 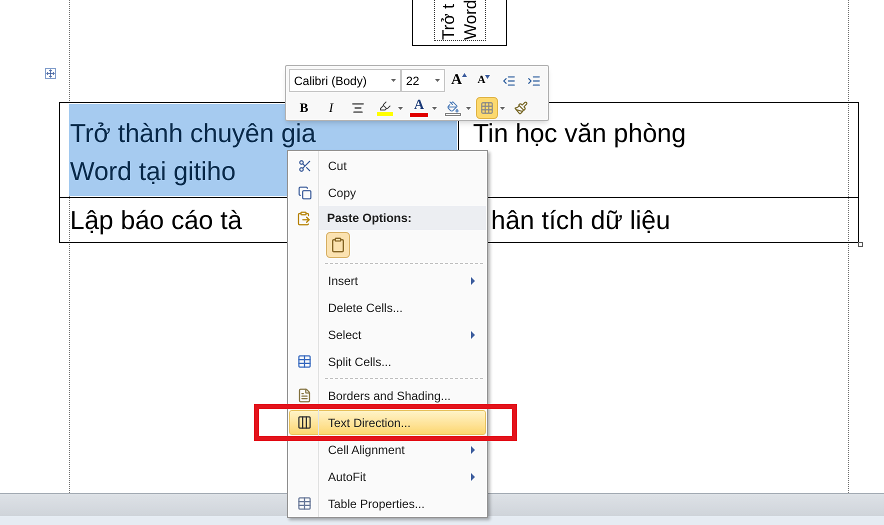 I want to click on center-align-icon, so click(x=358, y=108).